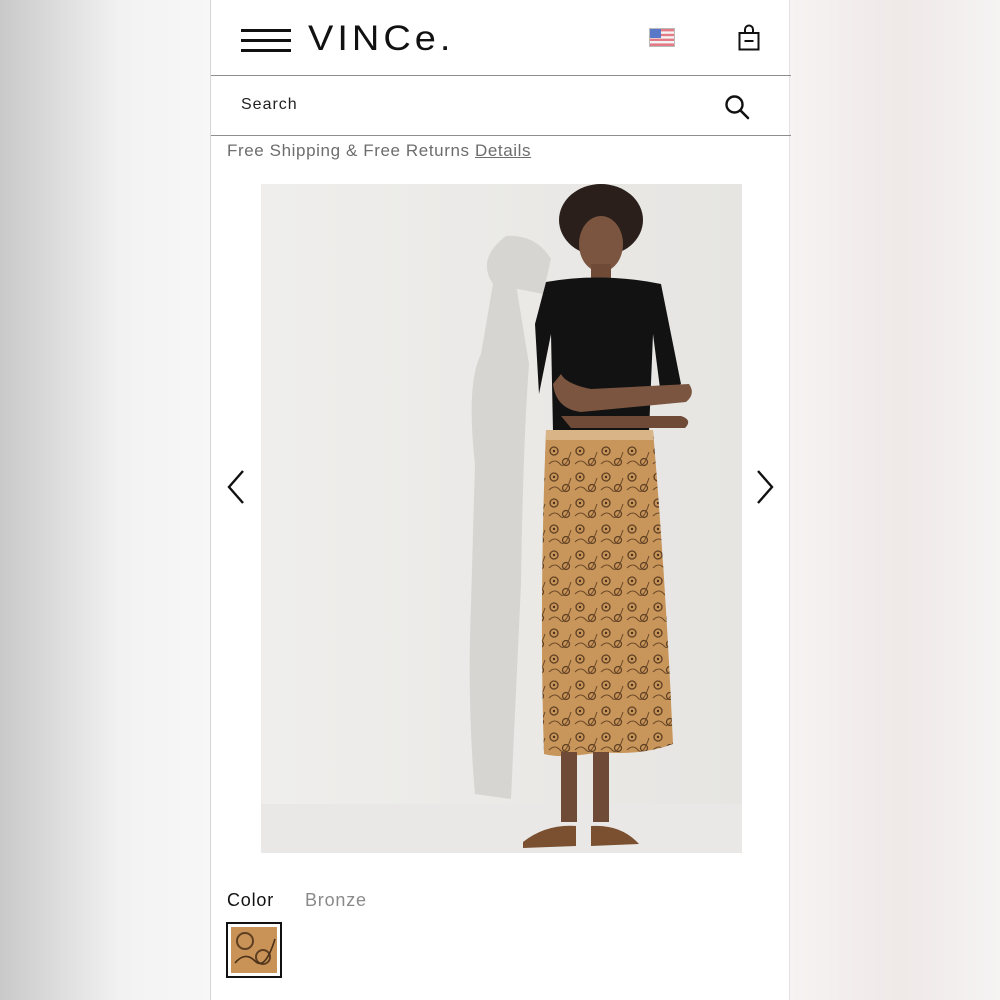 The height and width of the screenshot is (1000, 1000). Describe the element at coordinates (501, 38) in the screenshot. I see `site-header: VINCe.` at that location.